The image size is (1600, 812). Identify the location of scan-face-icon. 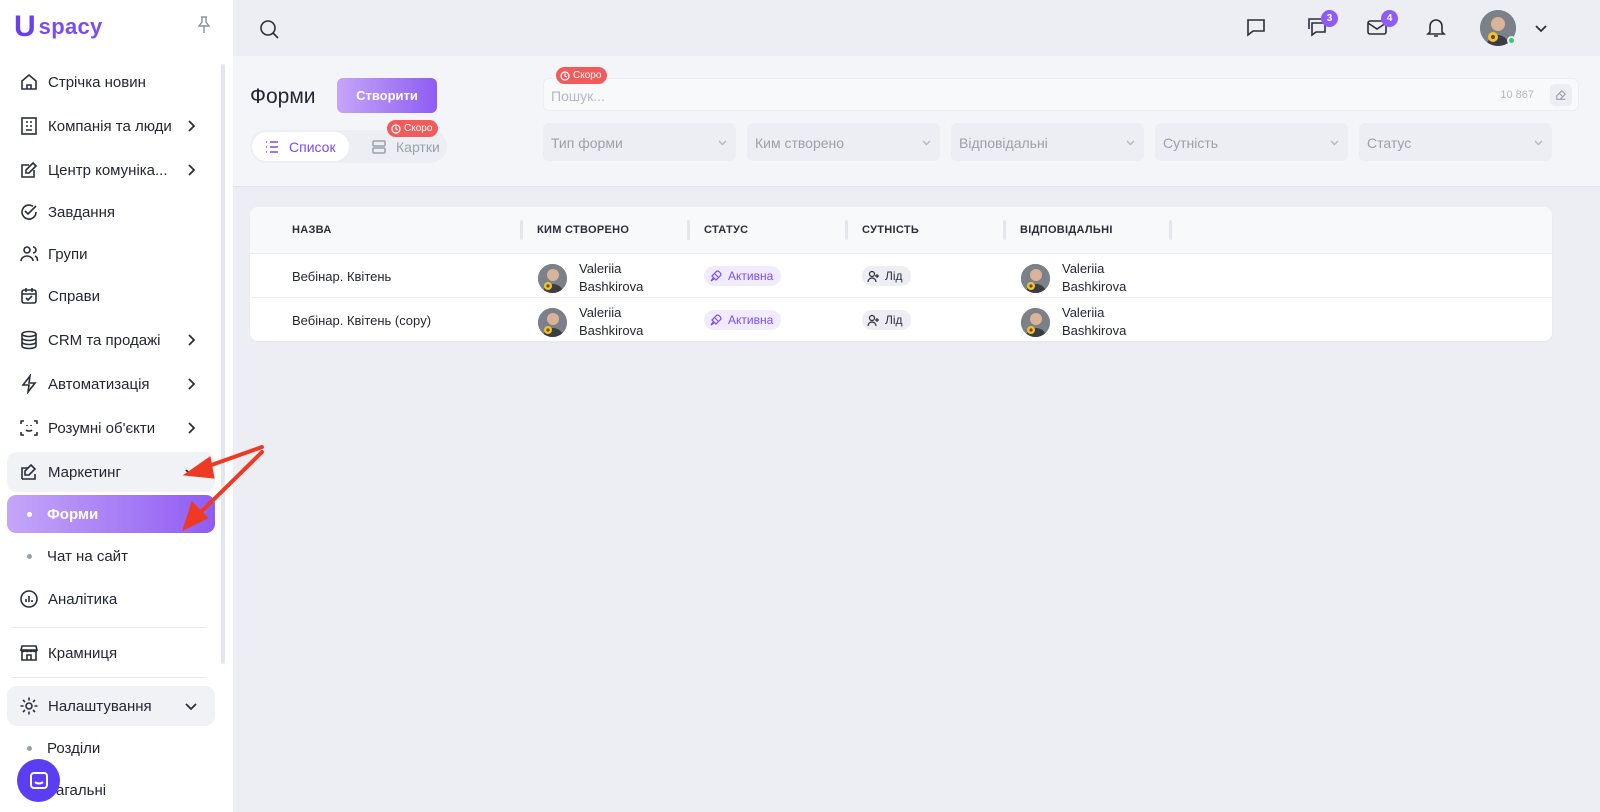
(29, 428).